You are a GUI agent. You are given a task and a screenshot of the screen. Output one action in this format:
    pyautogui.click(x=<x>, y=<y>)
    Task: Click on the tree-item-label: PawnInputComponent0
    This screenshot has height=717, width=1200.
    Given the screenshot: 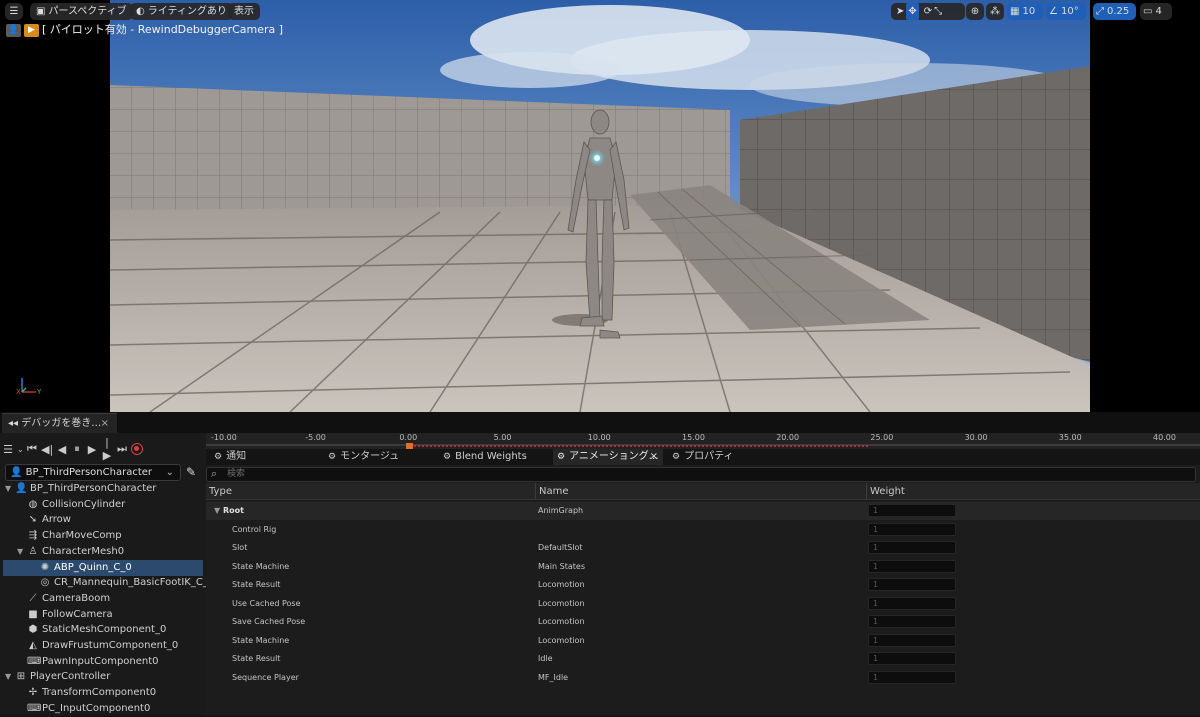 What is the action you would take?
    pyautogui.click(x=100, y=661)
    